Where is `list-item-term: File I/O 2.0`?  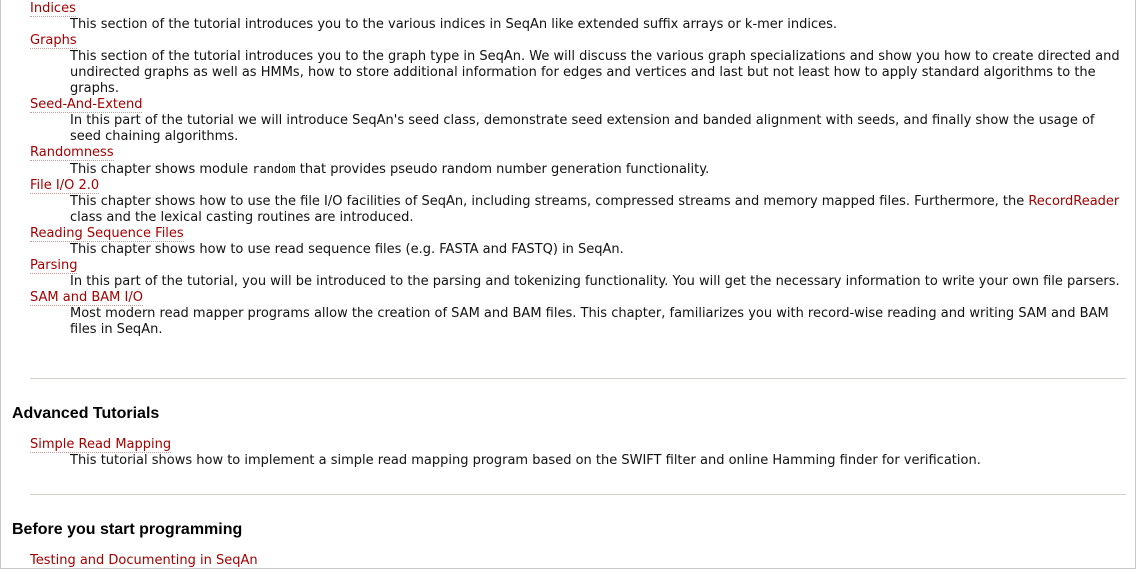
list-item-term: File I/O 2.0 is located at coordinates (579, 186).